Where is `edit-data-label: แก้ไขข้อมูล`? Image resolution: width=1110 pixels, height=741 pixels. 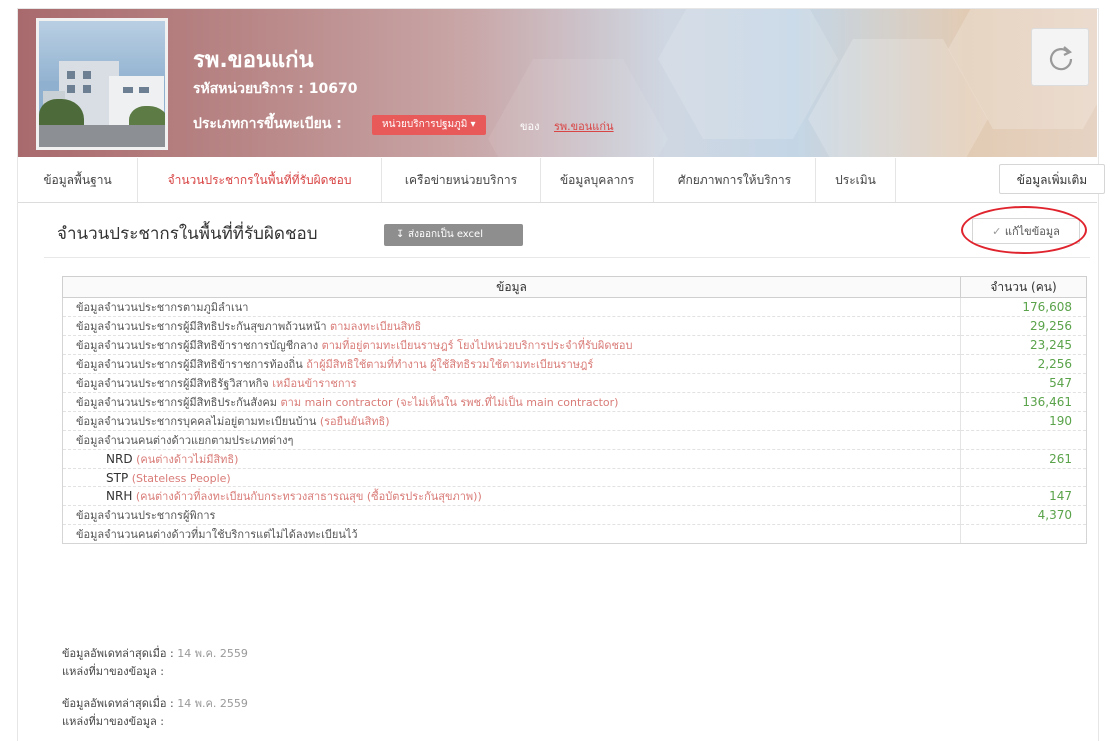 edit-data-label: แก้ไขข้อมูล is located at coordinates (1032, 231).